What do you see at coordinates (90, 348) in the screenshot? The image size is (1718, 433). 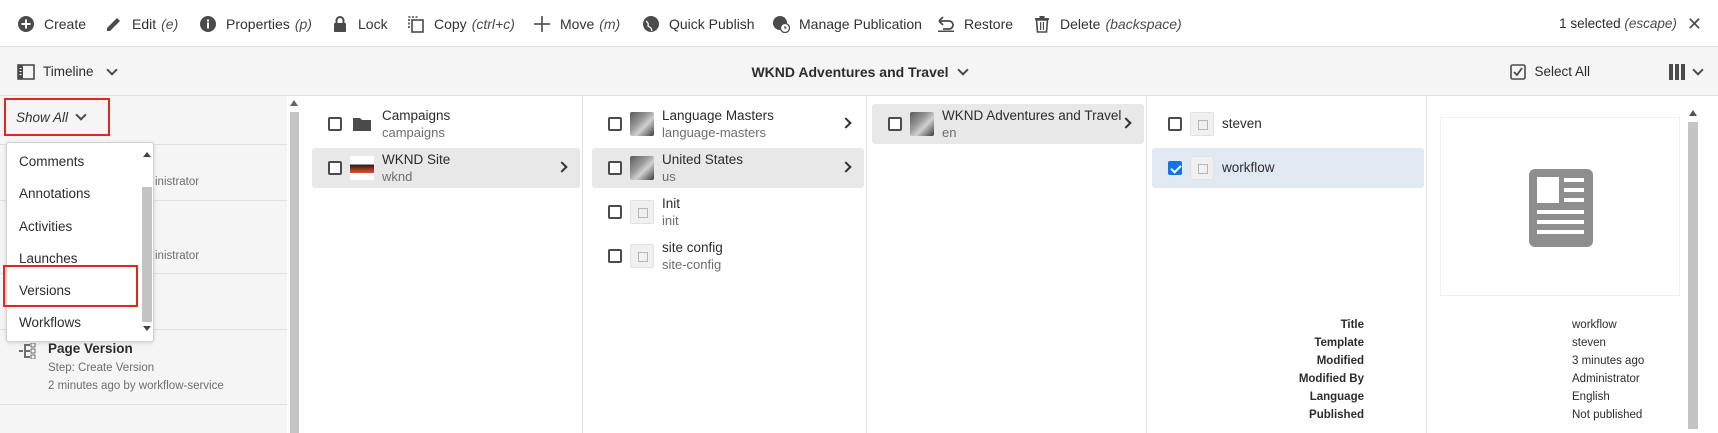 I see `page-version-title: Page Version` at bounding box center [90, 348].